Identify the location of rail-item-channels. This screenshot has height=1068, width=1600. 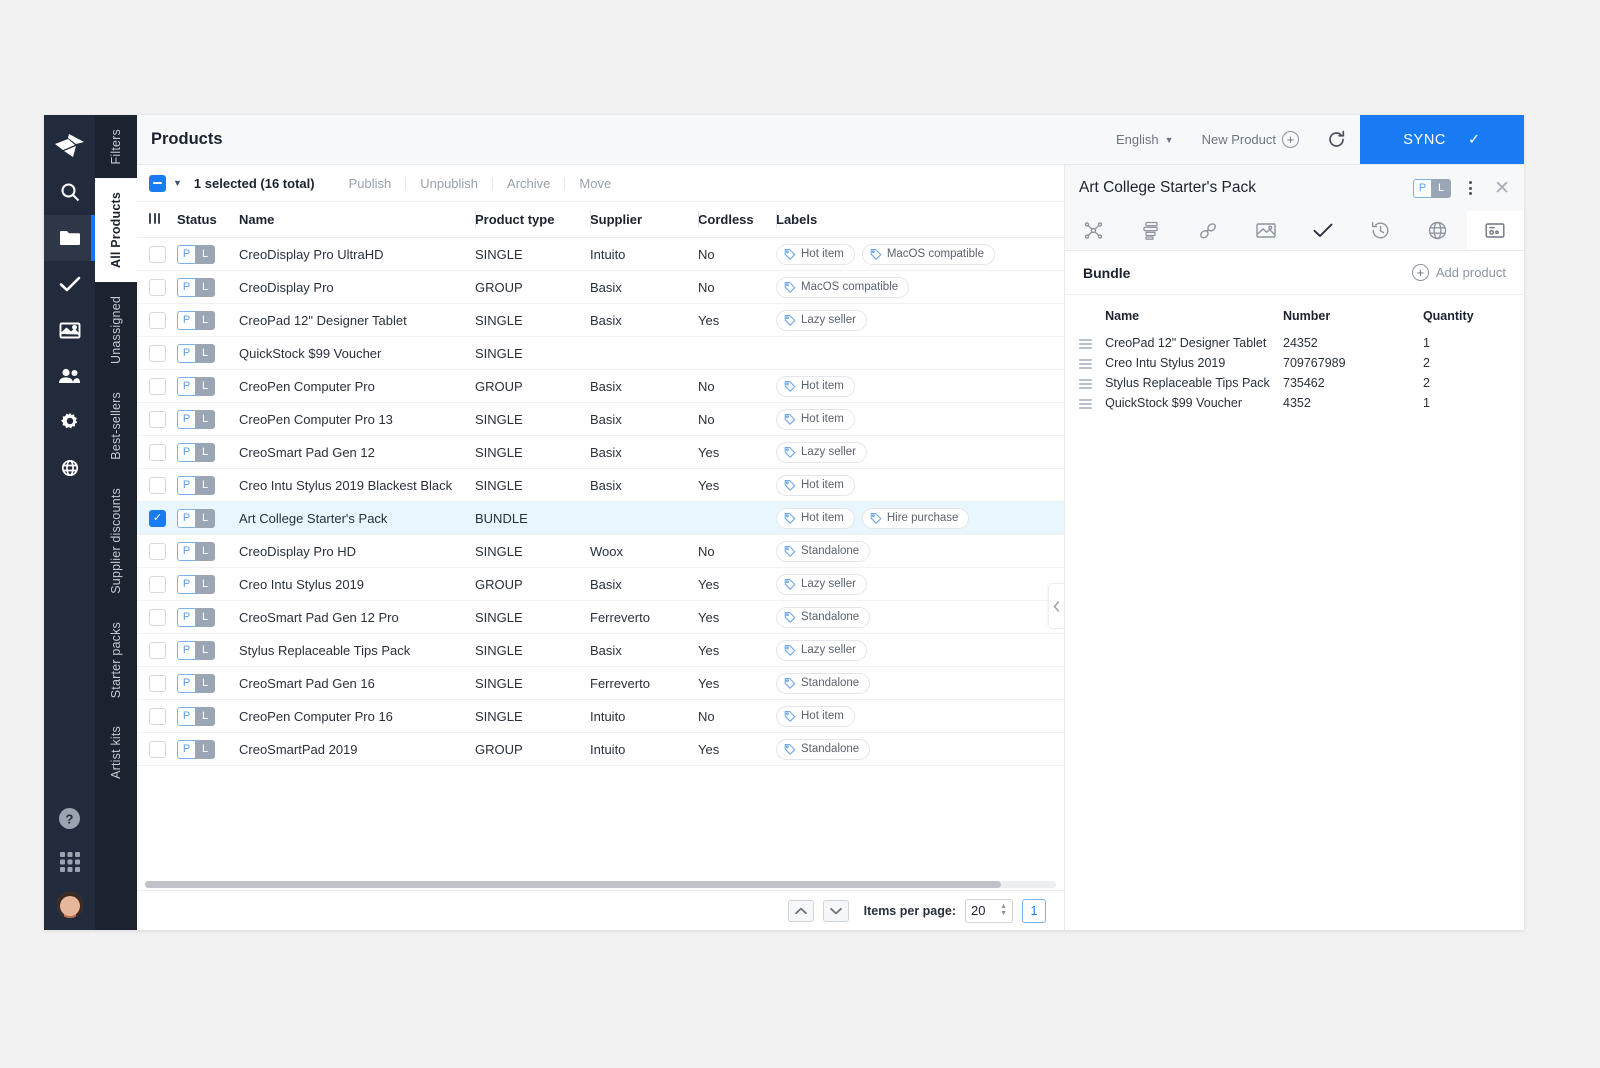
(69, 468).